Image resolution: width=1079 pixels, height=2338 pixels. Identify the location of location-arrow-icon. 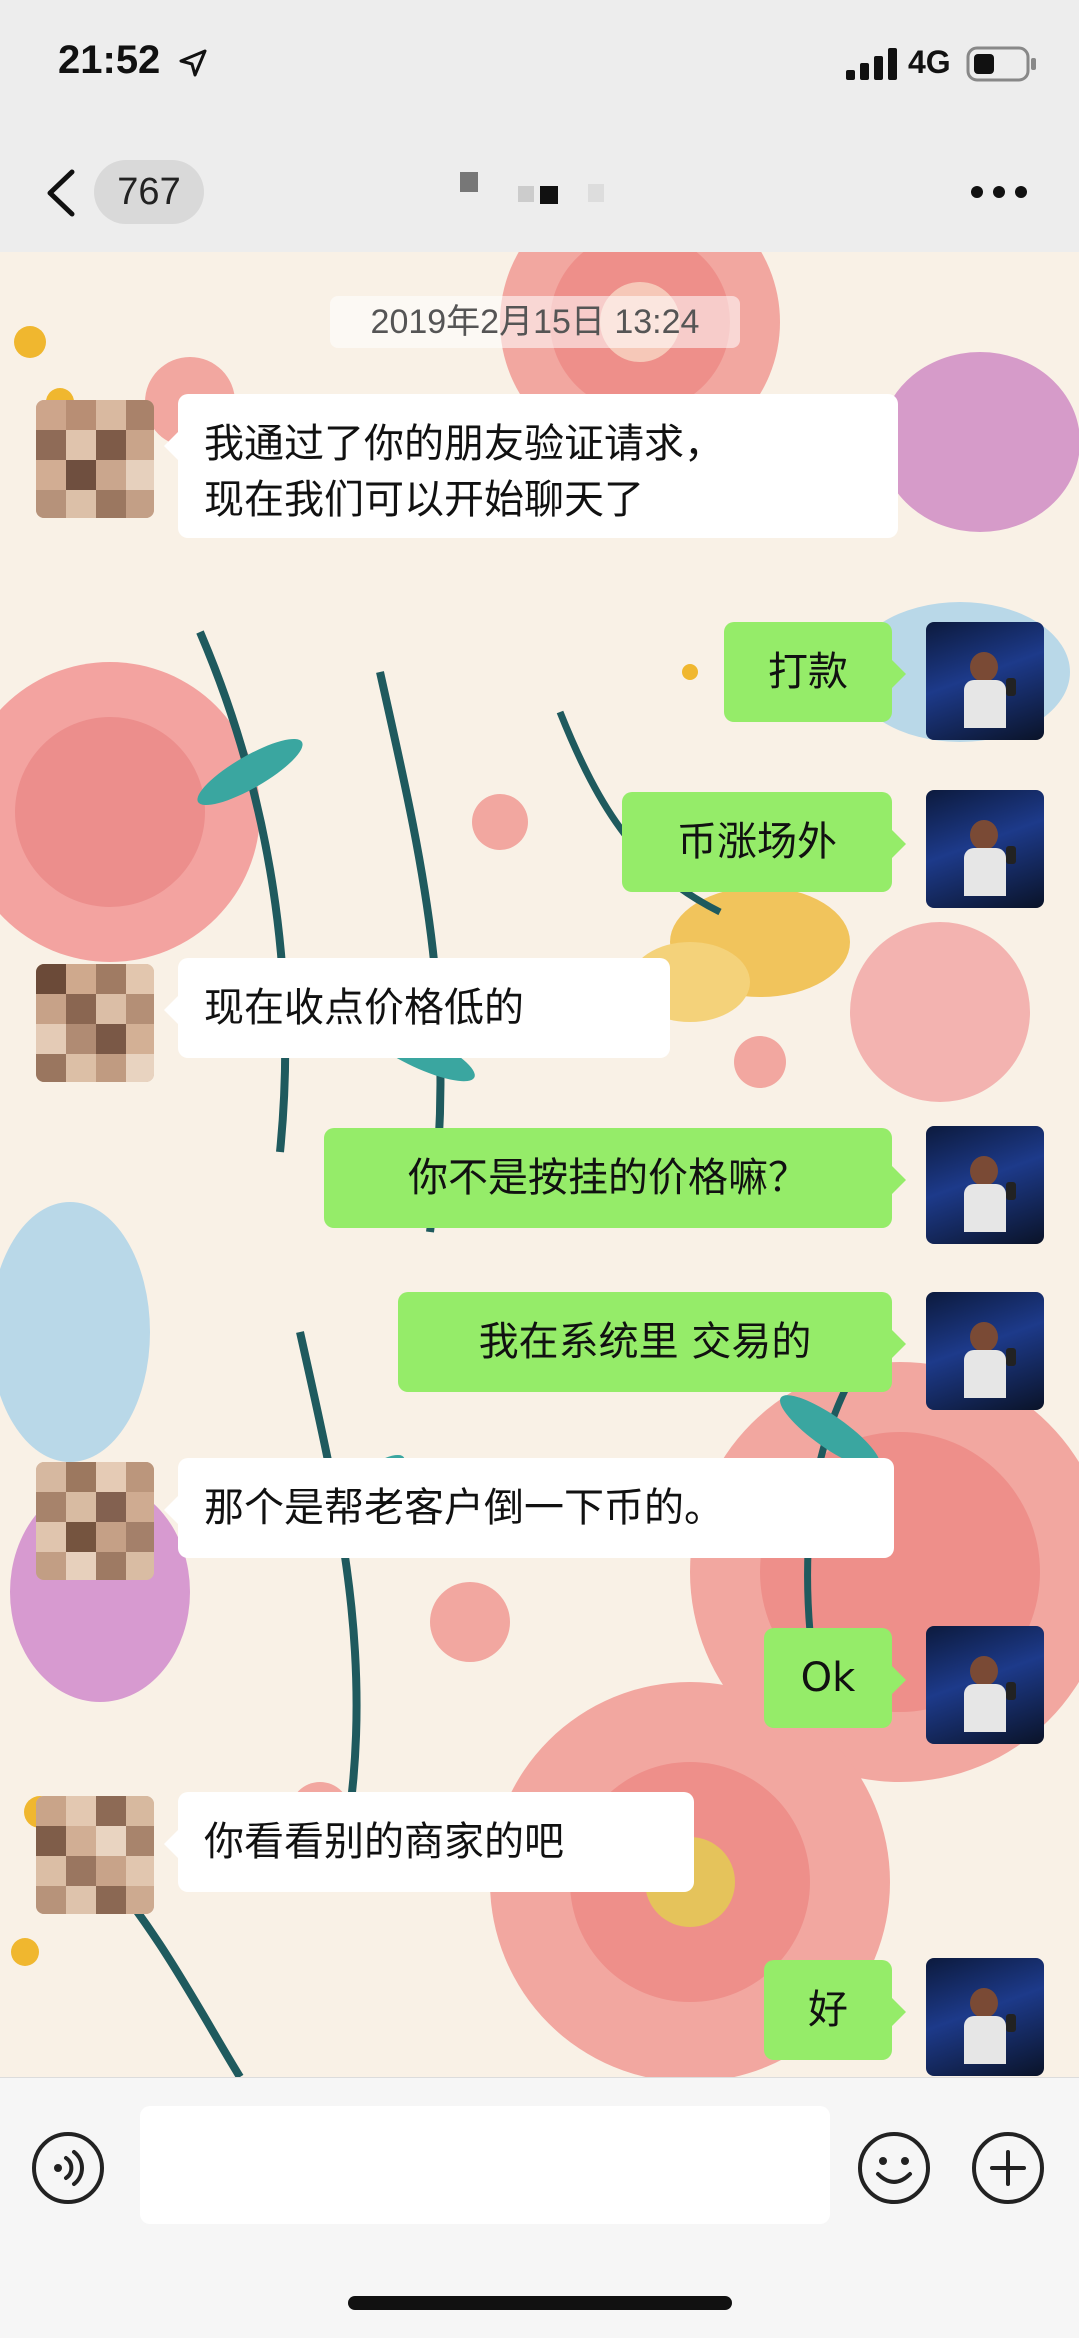
(193, 63).